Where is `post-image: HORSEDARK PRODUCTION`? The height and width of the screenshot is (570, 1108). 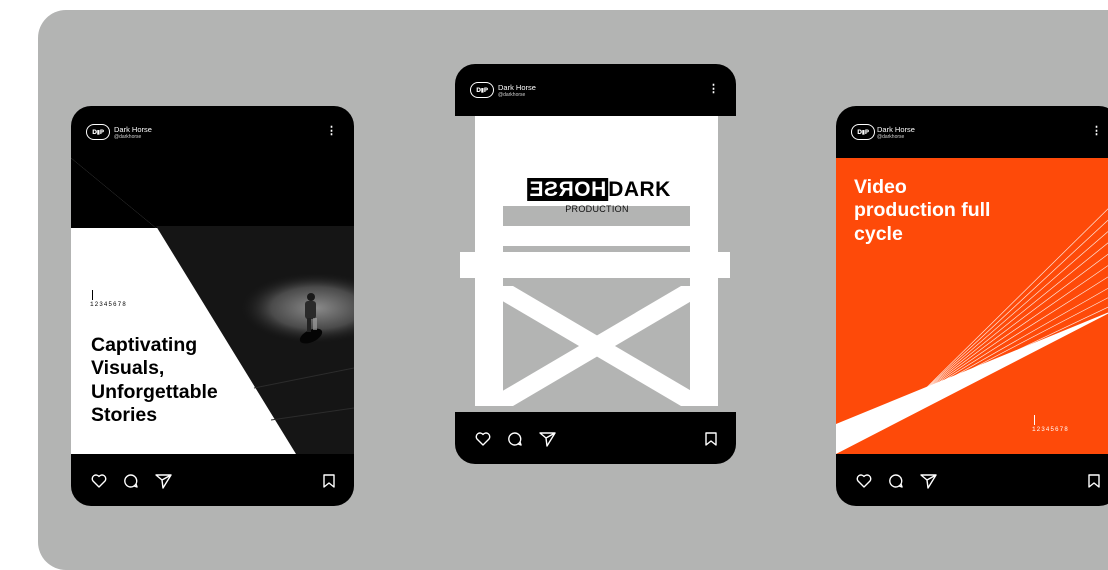 post-image: HORSEDARK PRODUCTION is located at coordinates (595, 264).